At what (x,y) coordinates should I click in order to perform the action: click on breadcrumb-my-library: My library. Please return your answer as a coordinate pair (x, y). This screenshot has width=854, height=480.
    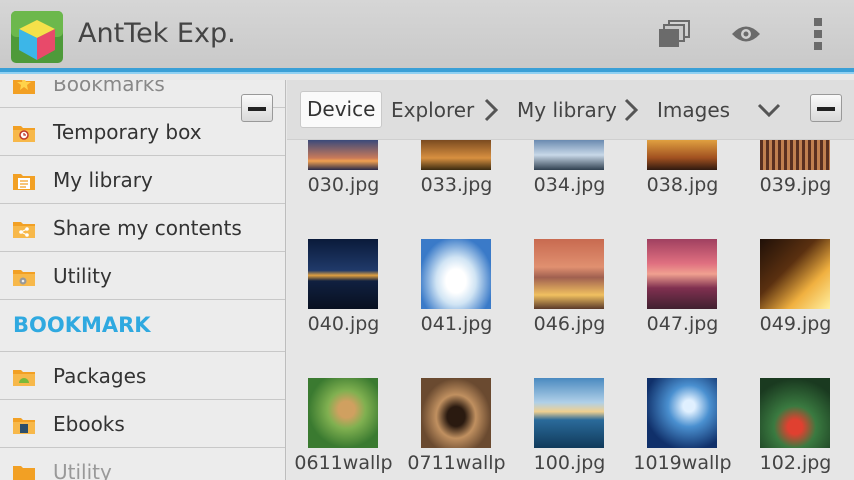
    Looking at the image, I should click on (567, 110).